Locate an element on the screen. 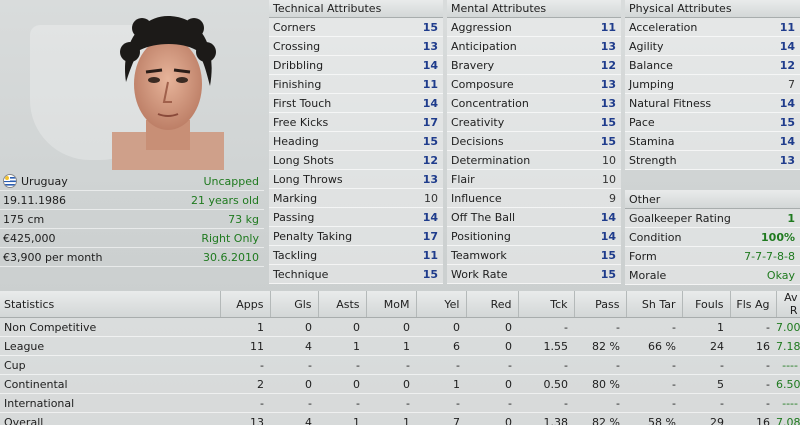  technical-attr-passing: Passing 14 is located at coordinates (356, 217).